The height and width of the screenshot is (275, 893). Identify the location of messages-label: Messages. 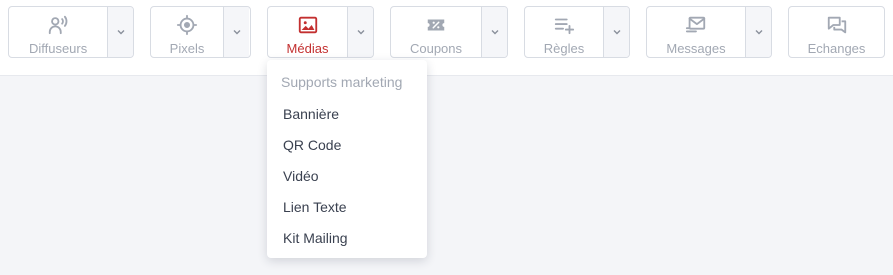
(696, 48).